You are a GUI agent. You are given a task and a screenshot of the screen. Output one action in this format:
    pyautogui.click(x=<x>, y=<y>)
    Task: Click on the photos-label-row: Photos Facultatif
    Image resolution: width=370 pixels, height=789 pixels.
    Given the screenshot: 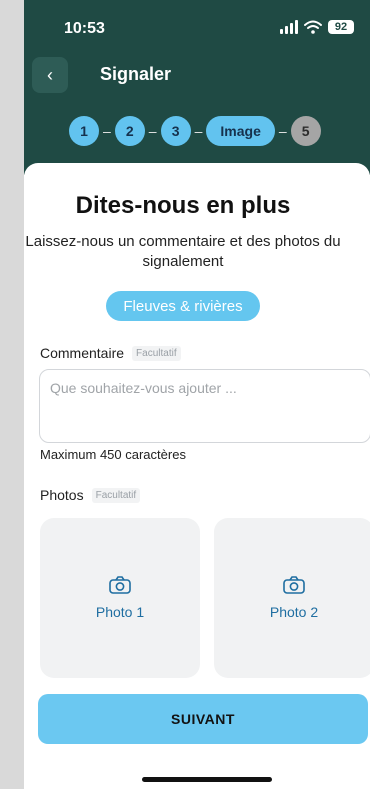 What is the action you would take?
    pyautogui.click(x=90, y=495)
    